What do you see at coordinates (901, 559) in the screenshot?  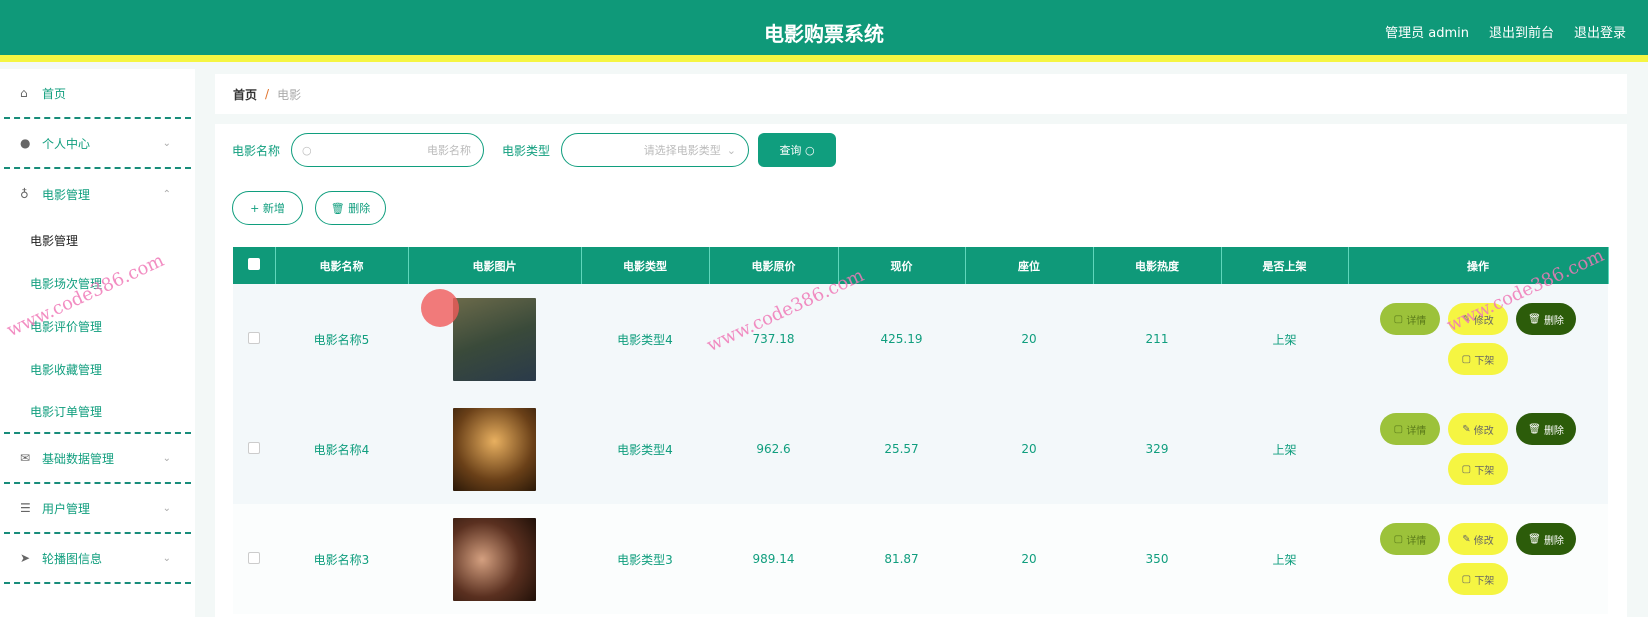 I see `cell-price: 81.87` at bounding box center [901, 559].